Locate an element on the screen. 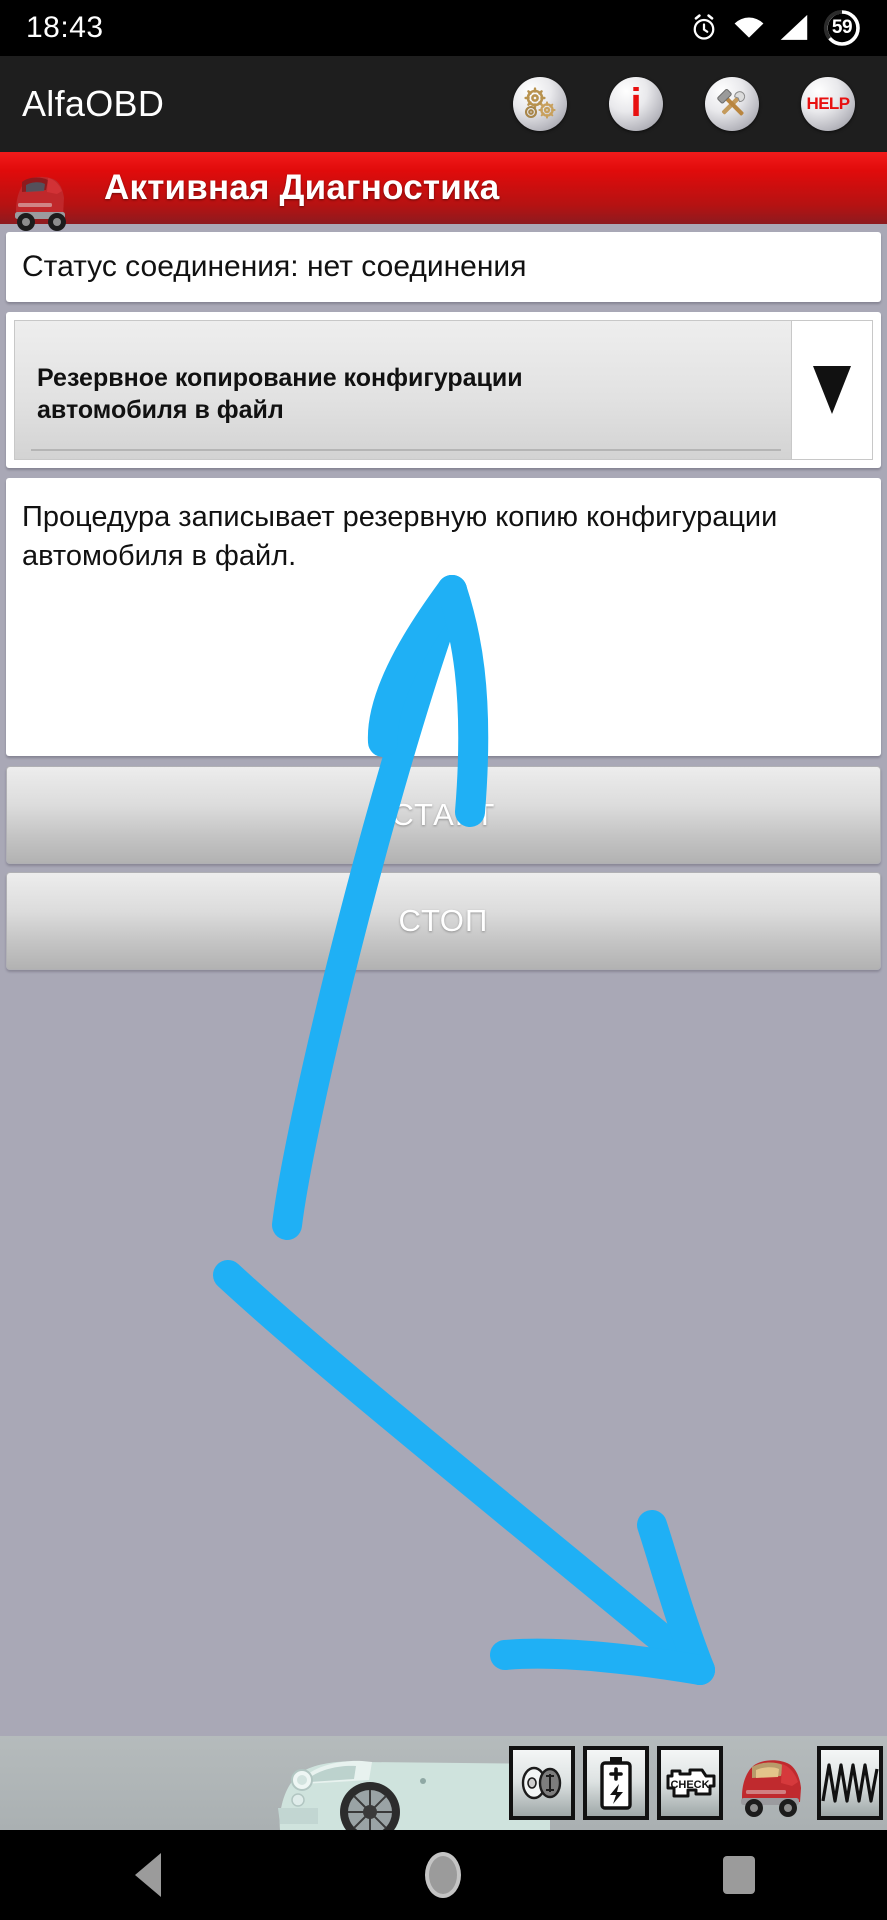 This screenshot has height=1920, width=887. svg-text: CHECK is located at coordinates (689, 1785).